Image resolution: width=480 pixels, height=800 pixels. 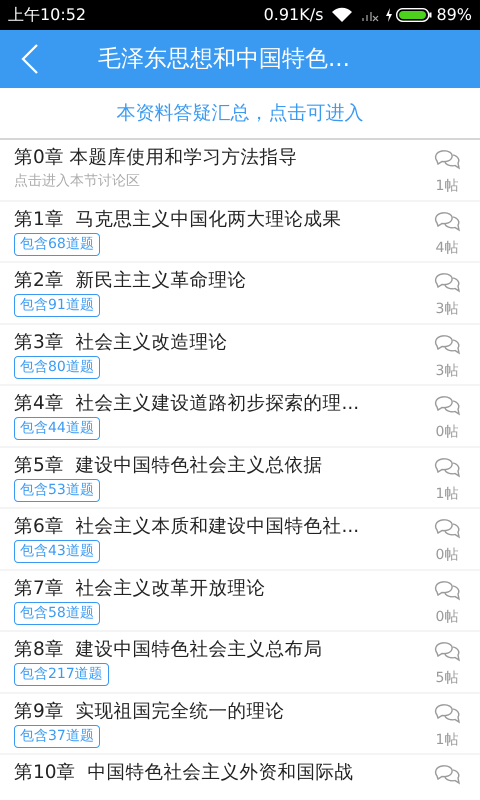 I want to click on status-time: 上午10:52, so click(x=47, y=15).